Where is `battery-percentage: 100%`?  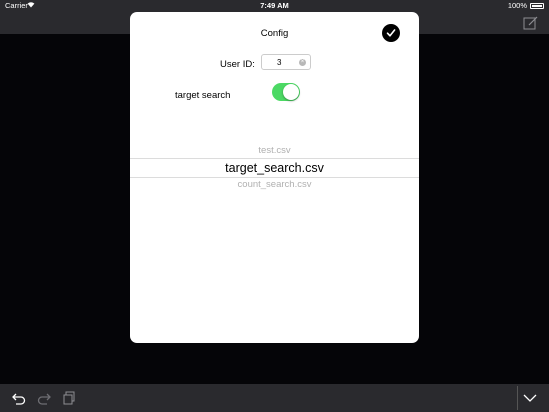
battery-percentage: 100% is located at coordinates (517, 5).